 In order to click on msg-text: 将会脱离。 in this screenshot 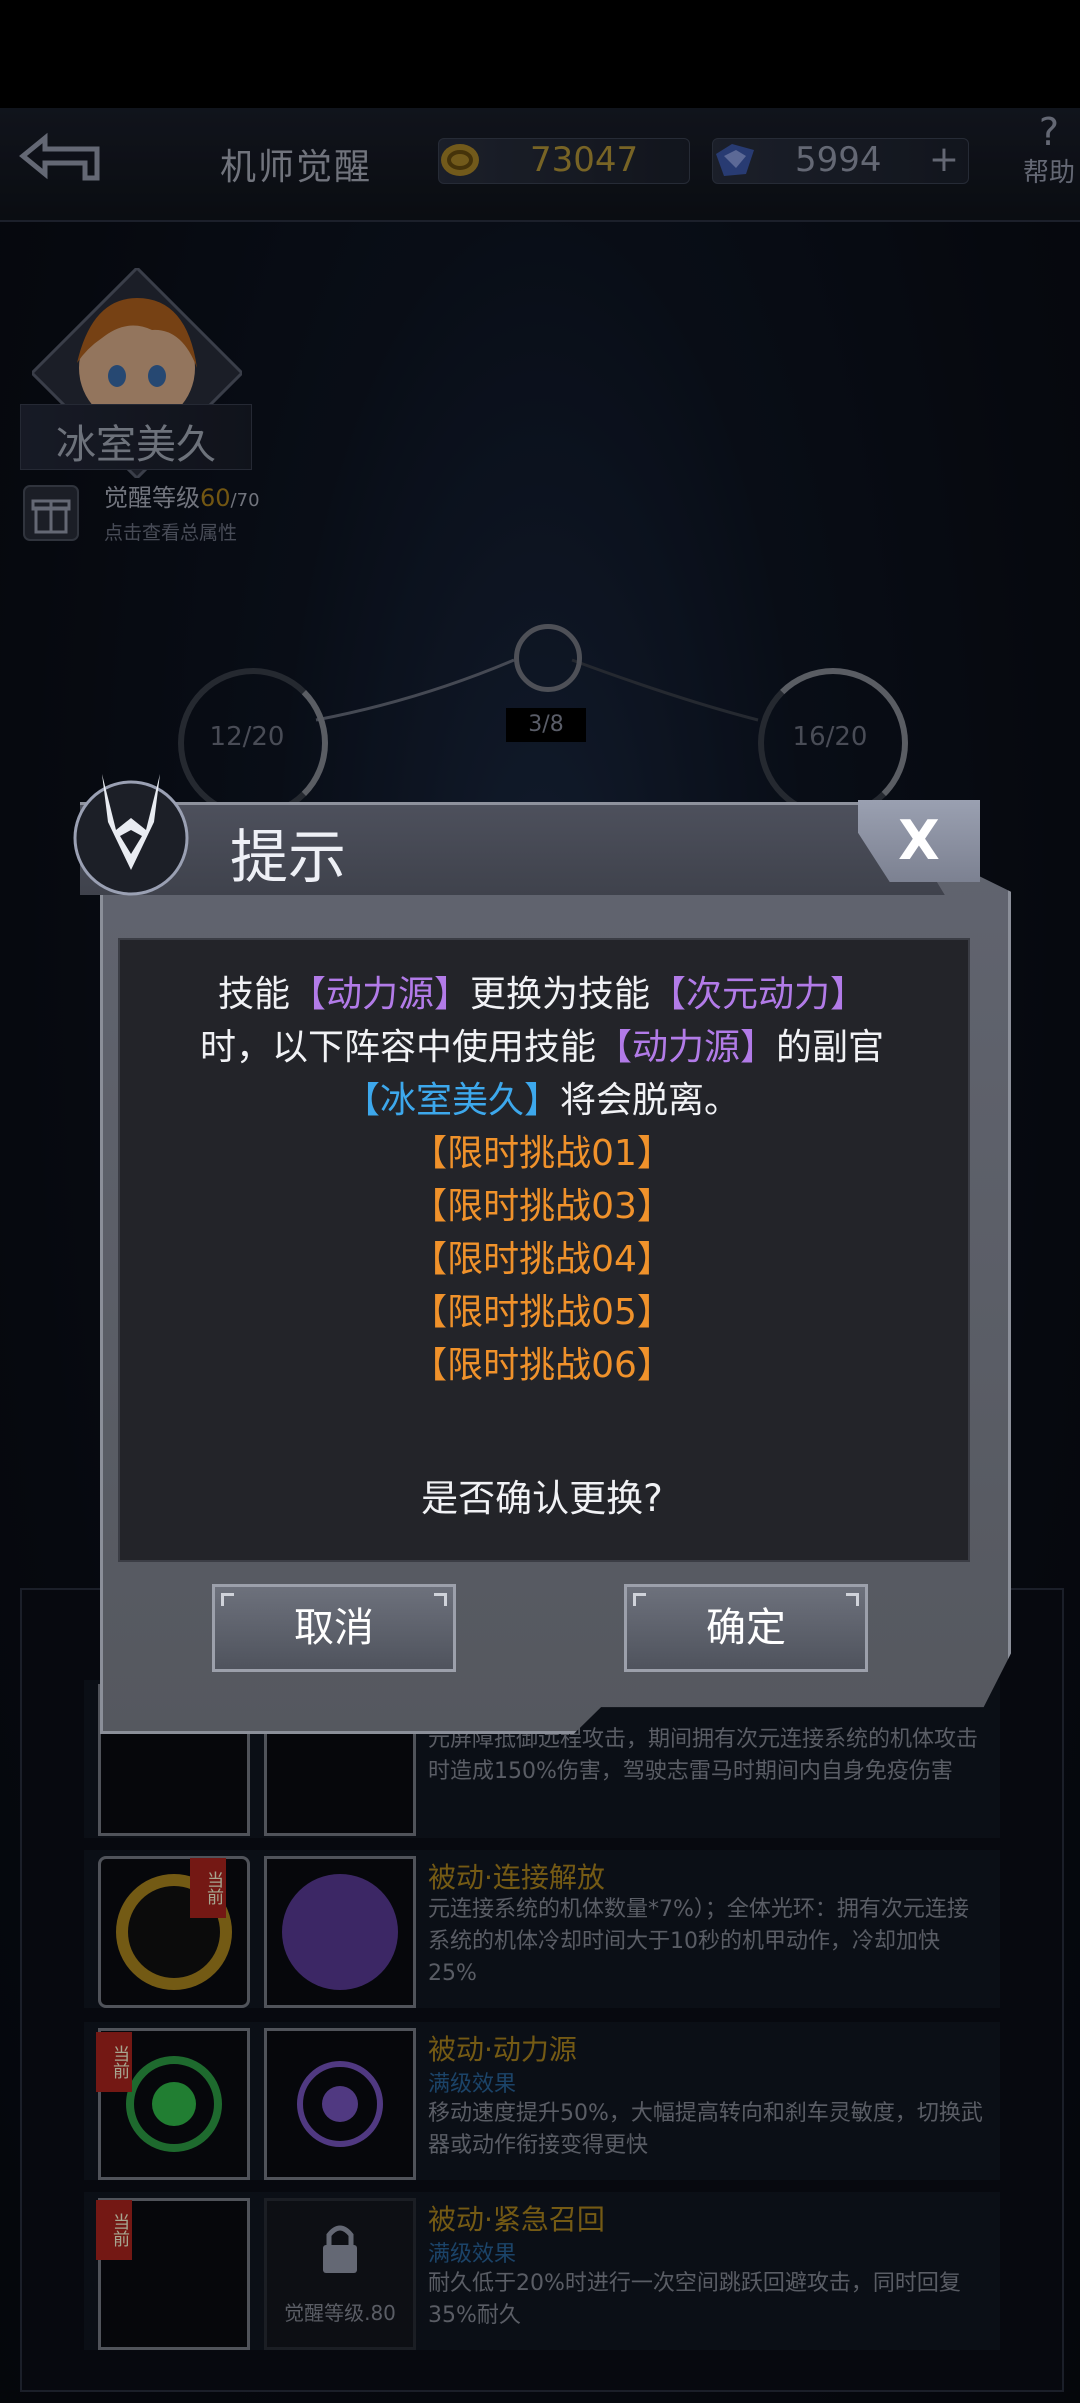, I will do `click(650, 1100)`.